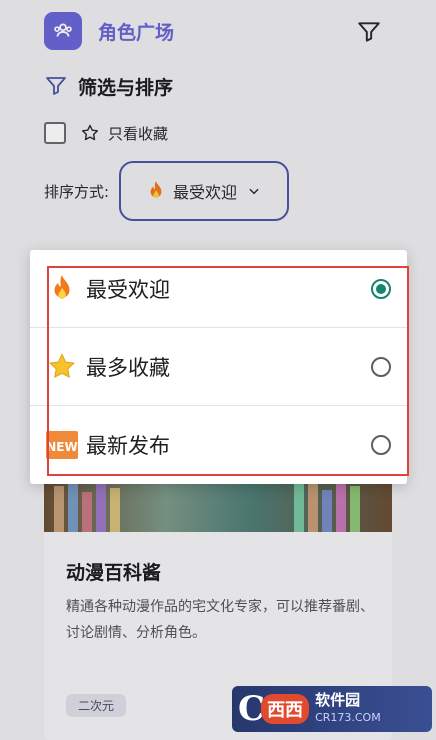 The height and width of the screenshot is (740, 436). Describe the element at coordinates (62, 367) in the screenshot. I see `star-emoji` at that location.